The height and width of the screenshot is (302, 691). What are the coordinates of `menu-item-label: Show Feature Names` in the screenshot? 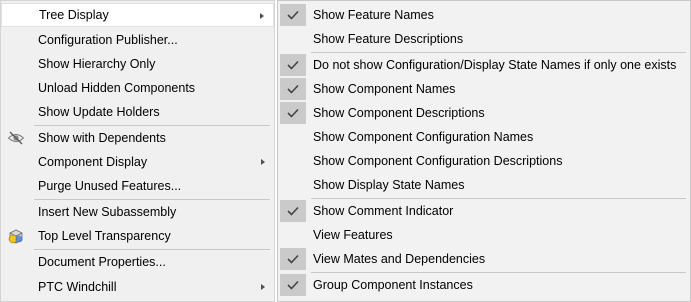 It's located at (373, 15).